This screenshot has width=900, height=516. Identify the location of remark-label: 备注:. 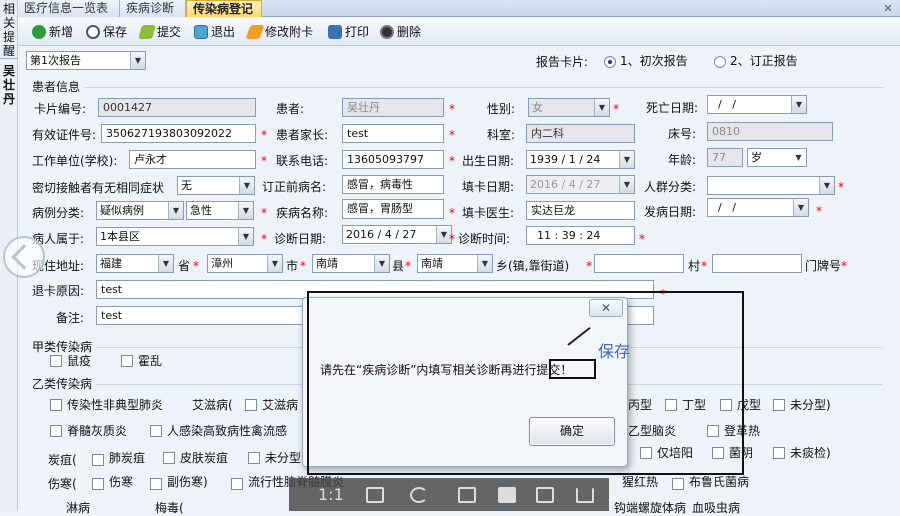
(70, 318).